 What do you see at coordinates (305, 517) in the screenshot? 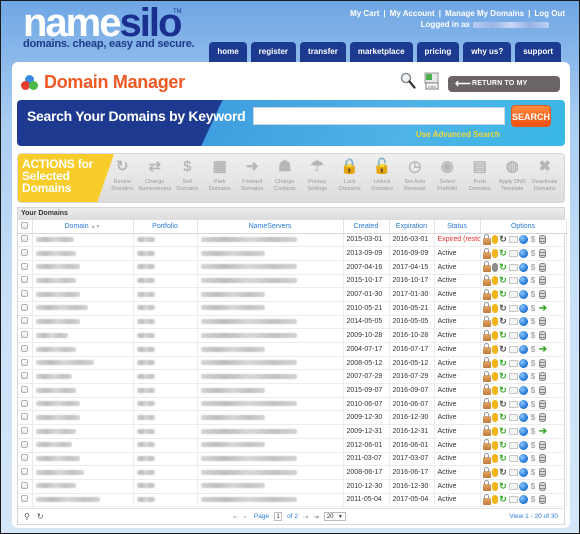
I see `next-page-icon: ⇢` at bounding box center [305, 517].